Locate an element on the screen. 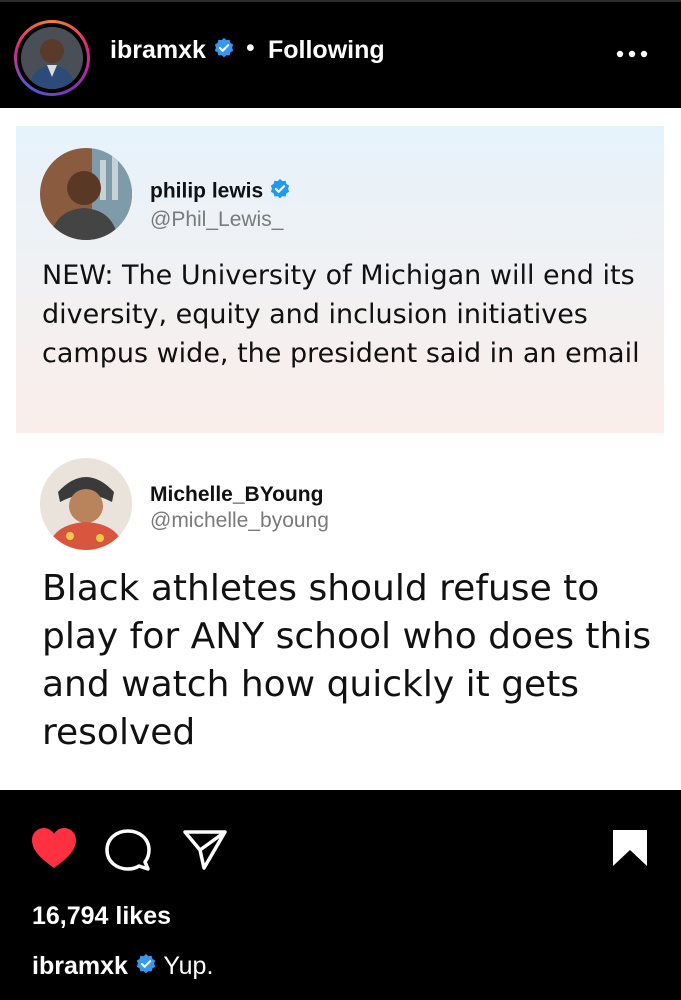  top-divider is located at coordinates (340, 1).